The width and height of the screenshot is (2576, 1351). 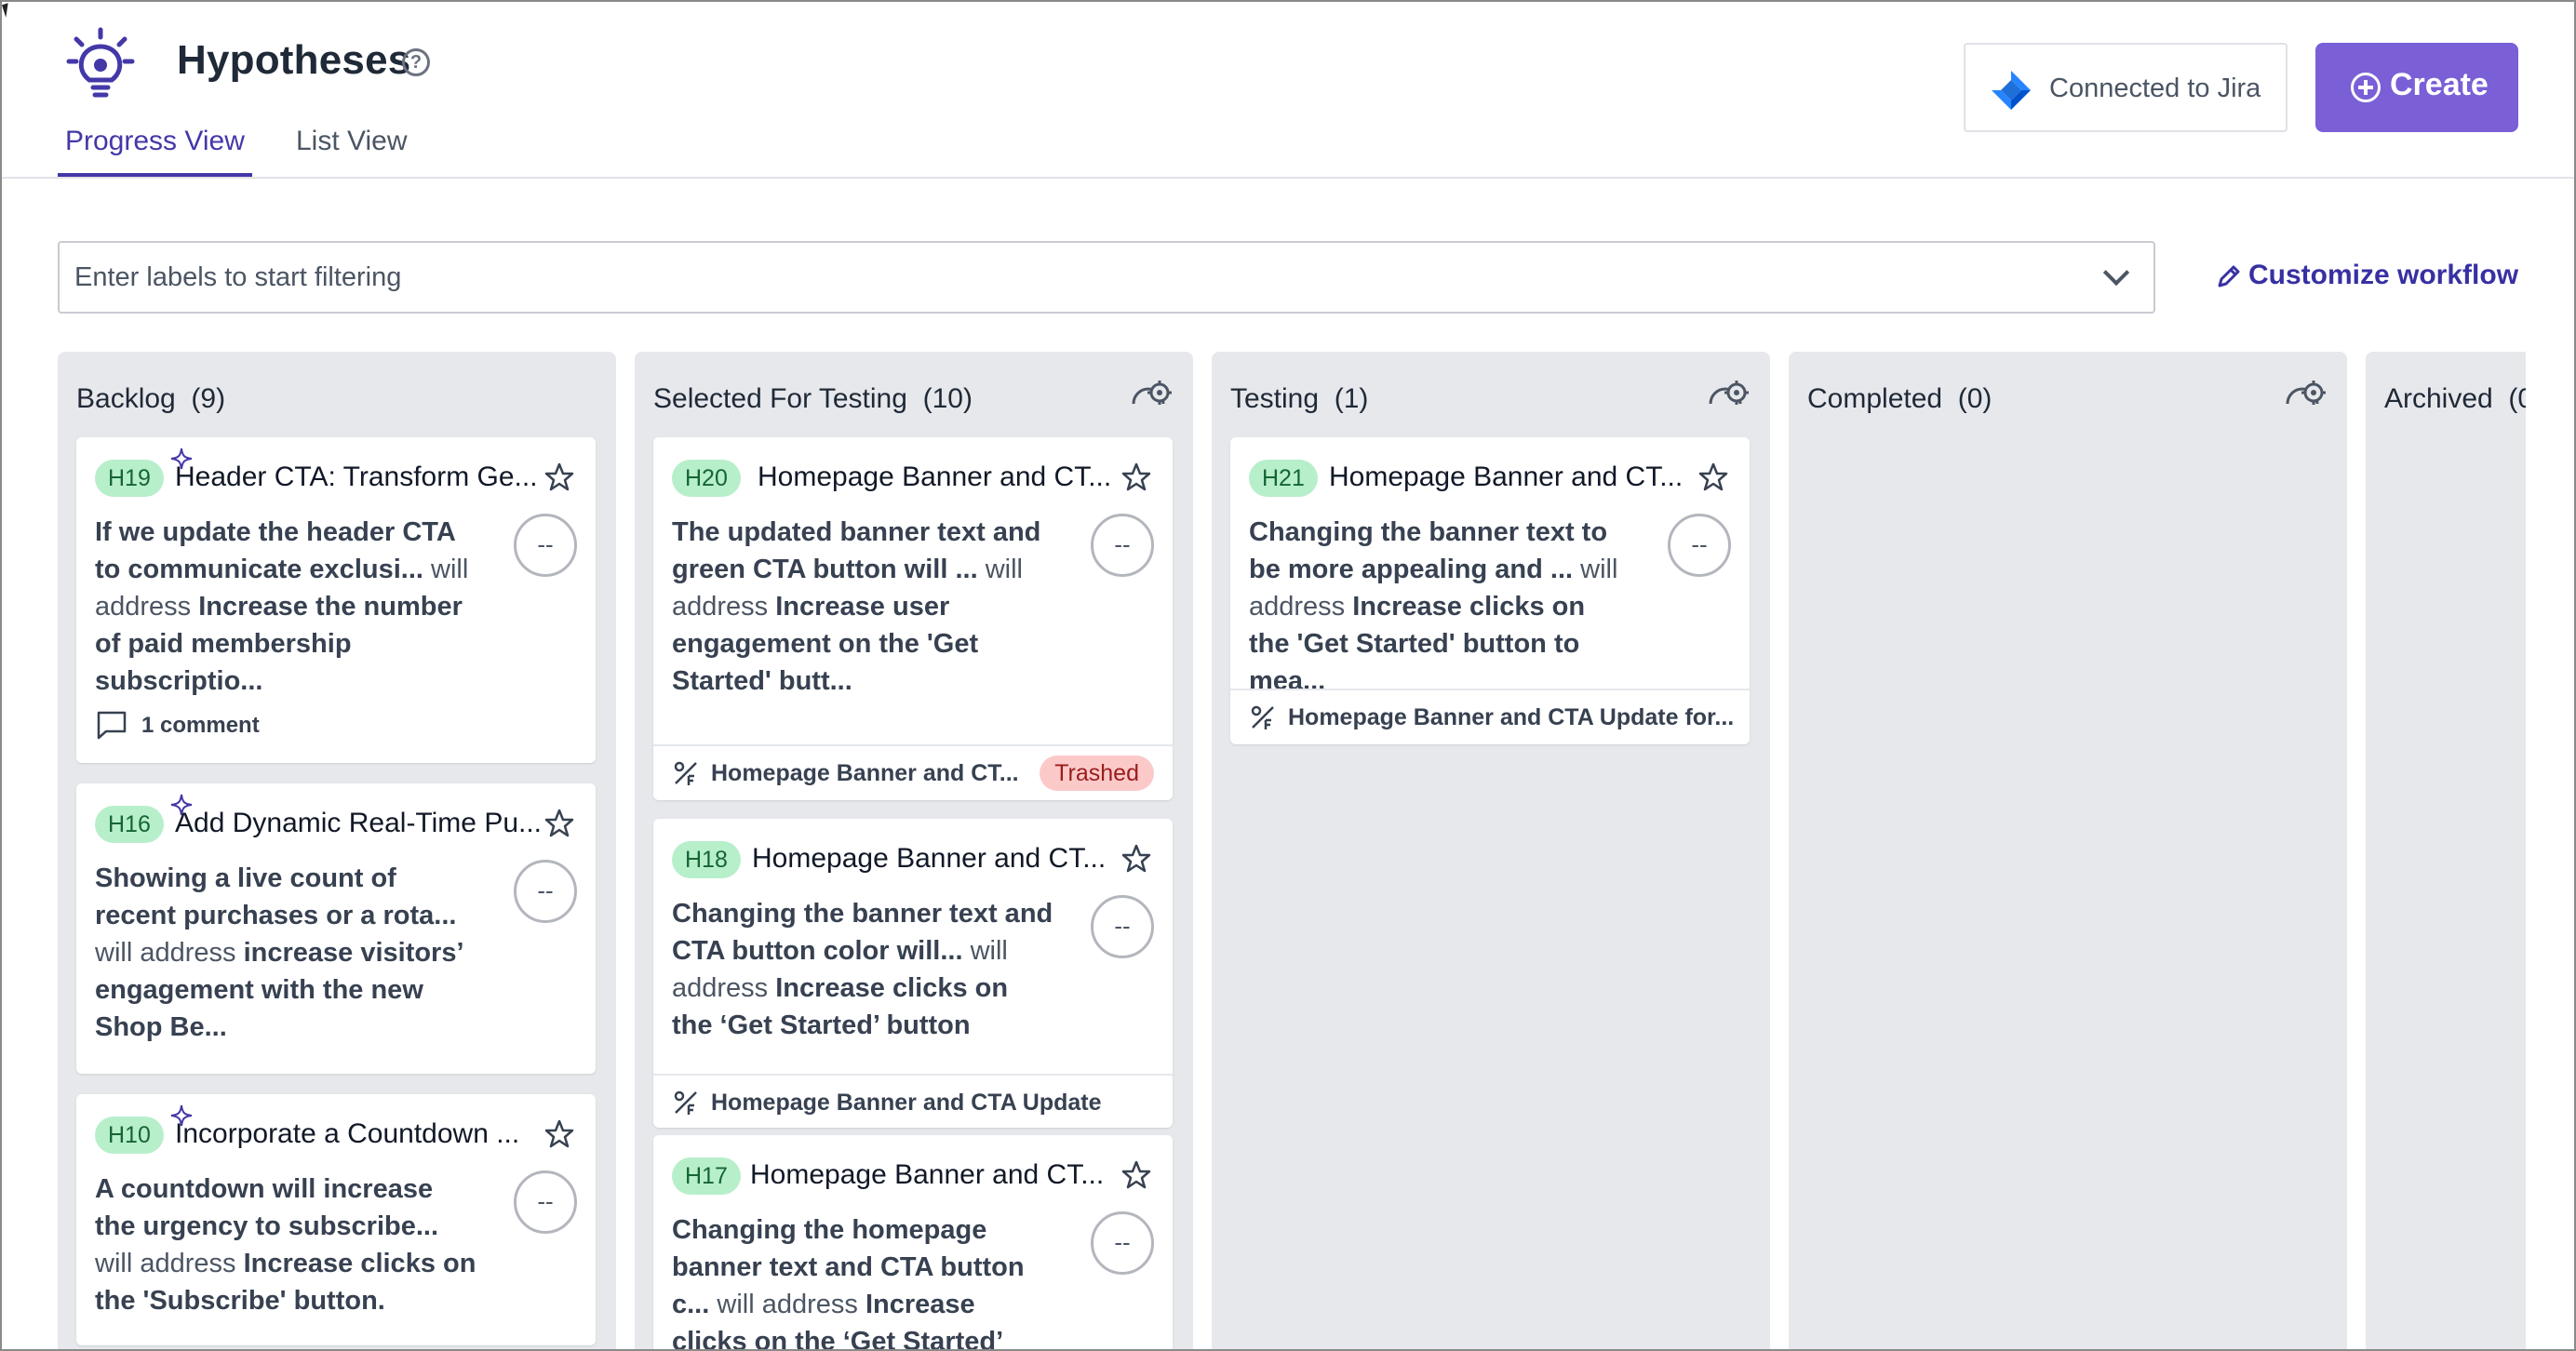 I want to click on column-name: Testing, so click(x=1275, y=398).